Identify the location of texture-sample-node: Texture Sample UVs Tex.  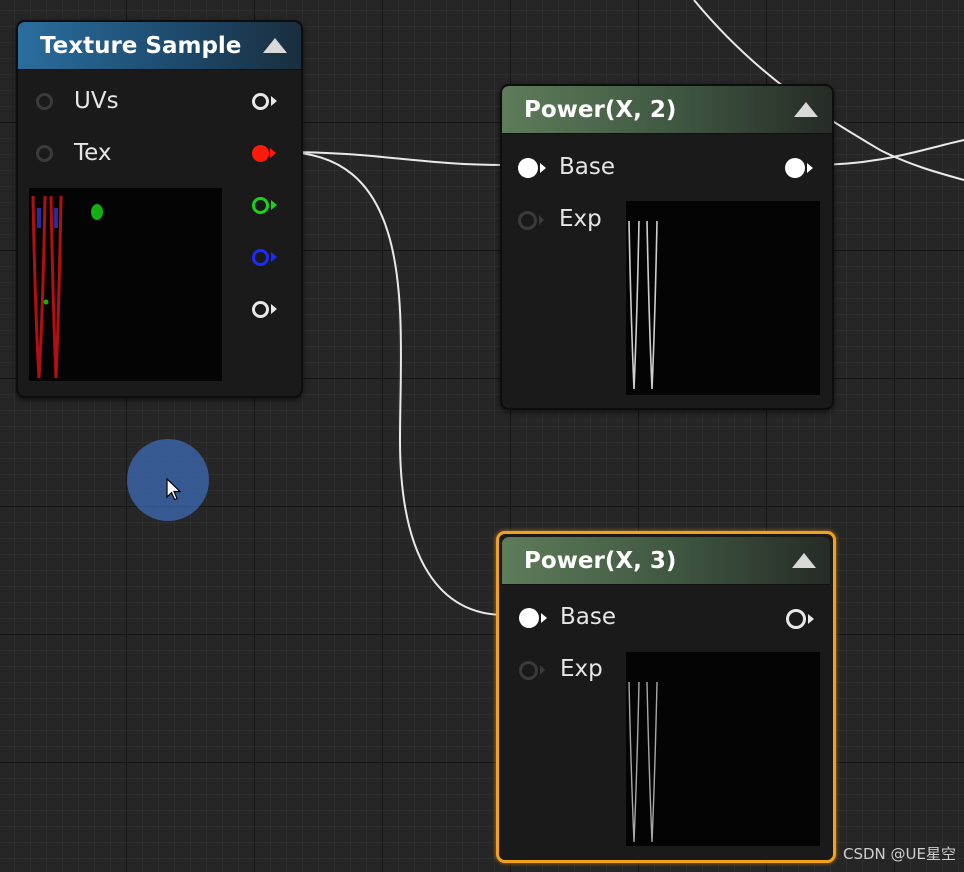
(159, 209).